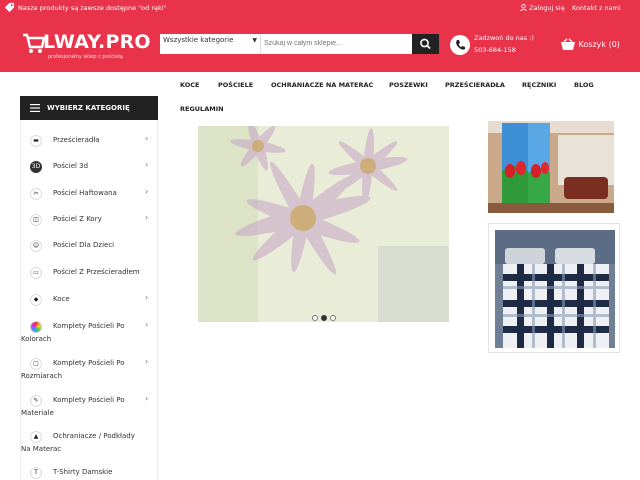  I want to click on search-button, so click(425, 44).